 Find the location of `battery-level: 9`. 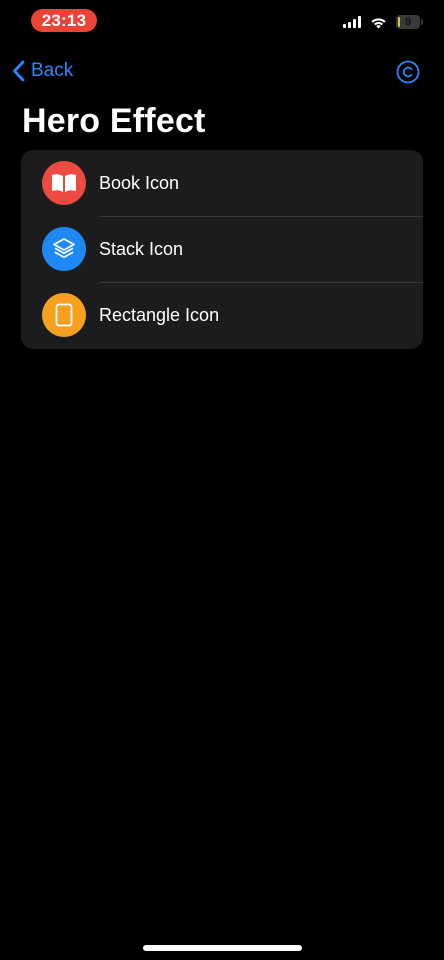

battery-level: 9 is located at coordinates (408, 22).